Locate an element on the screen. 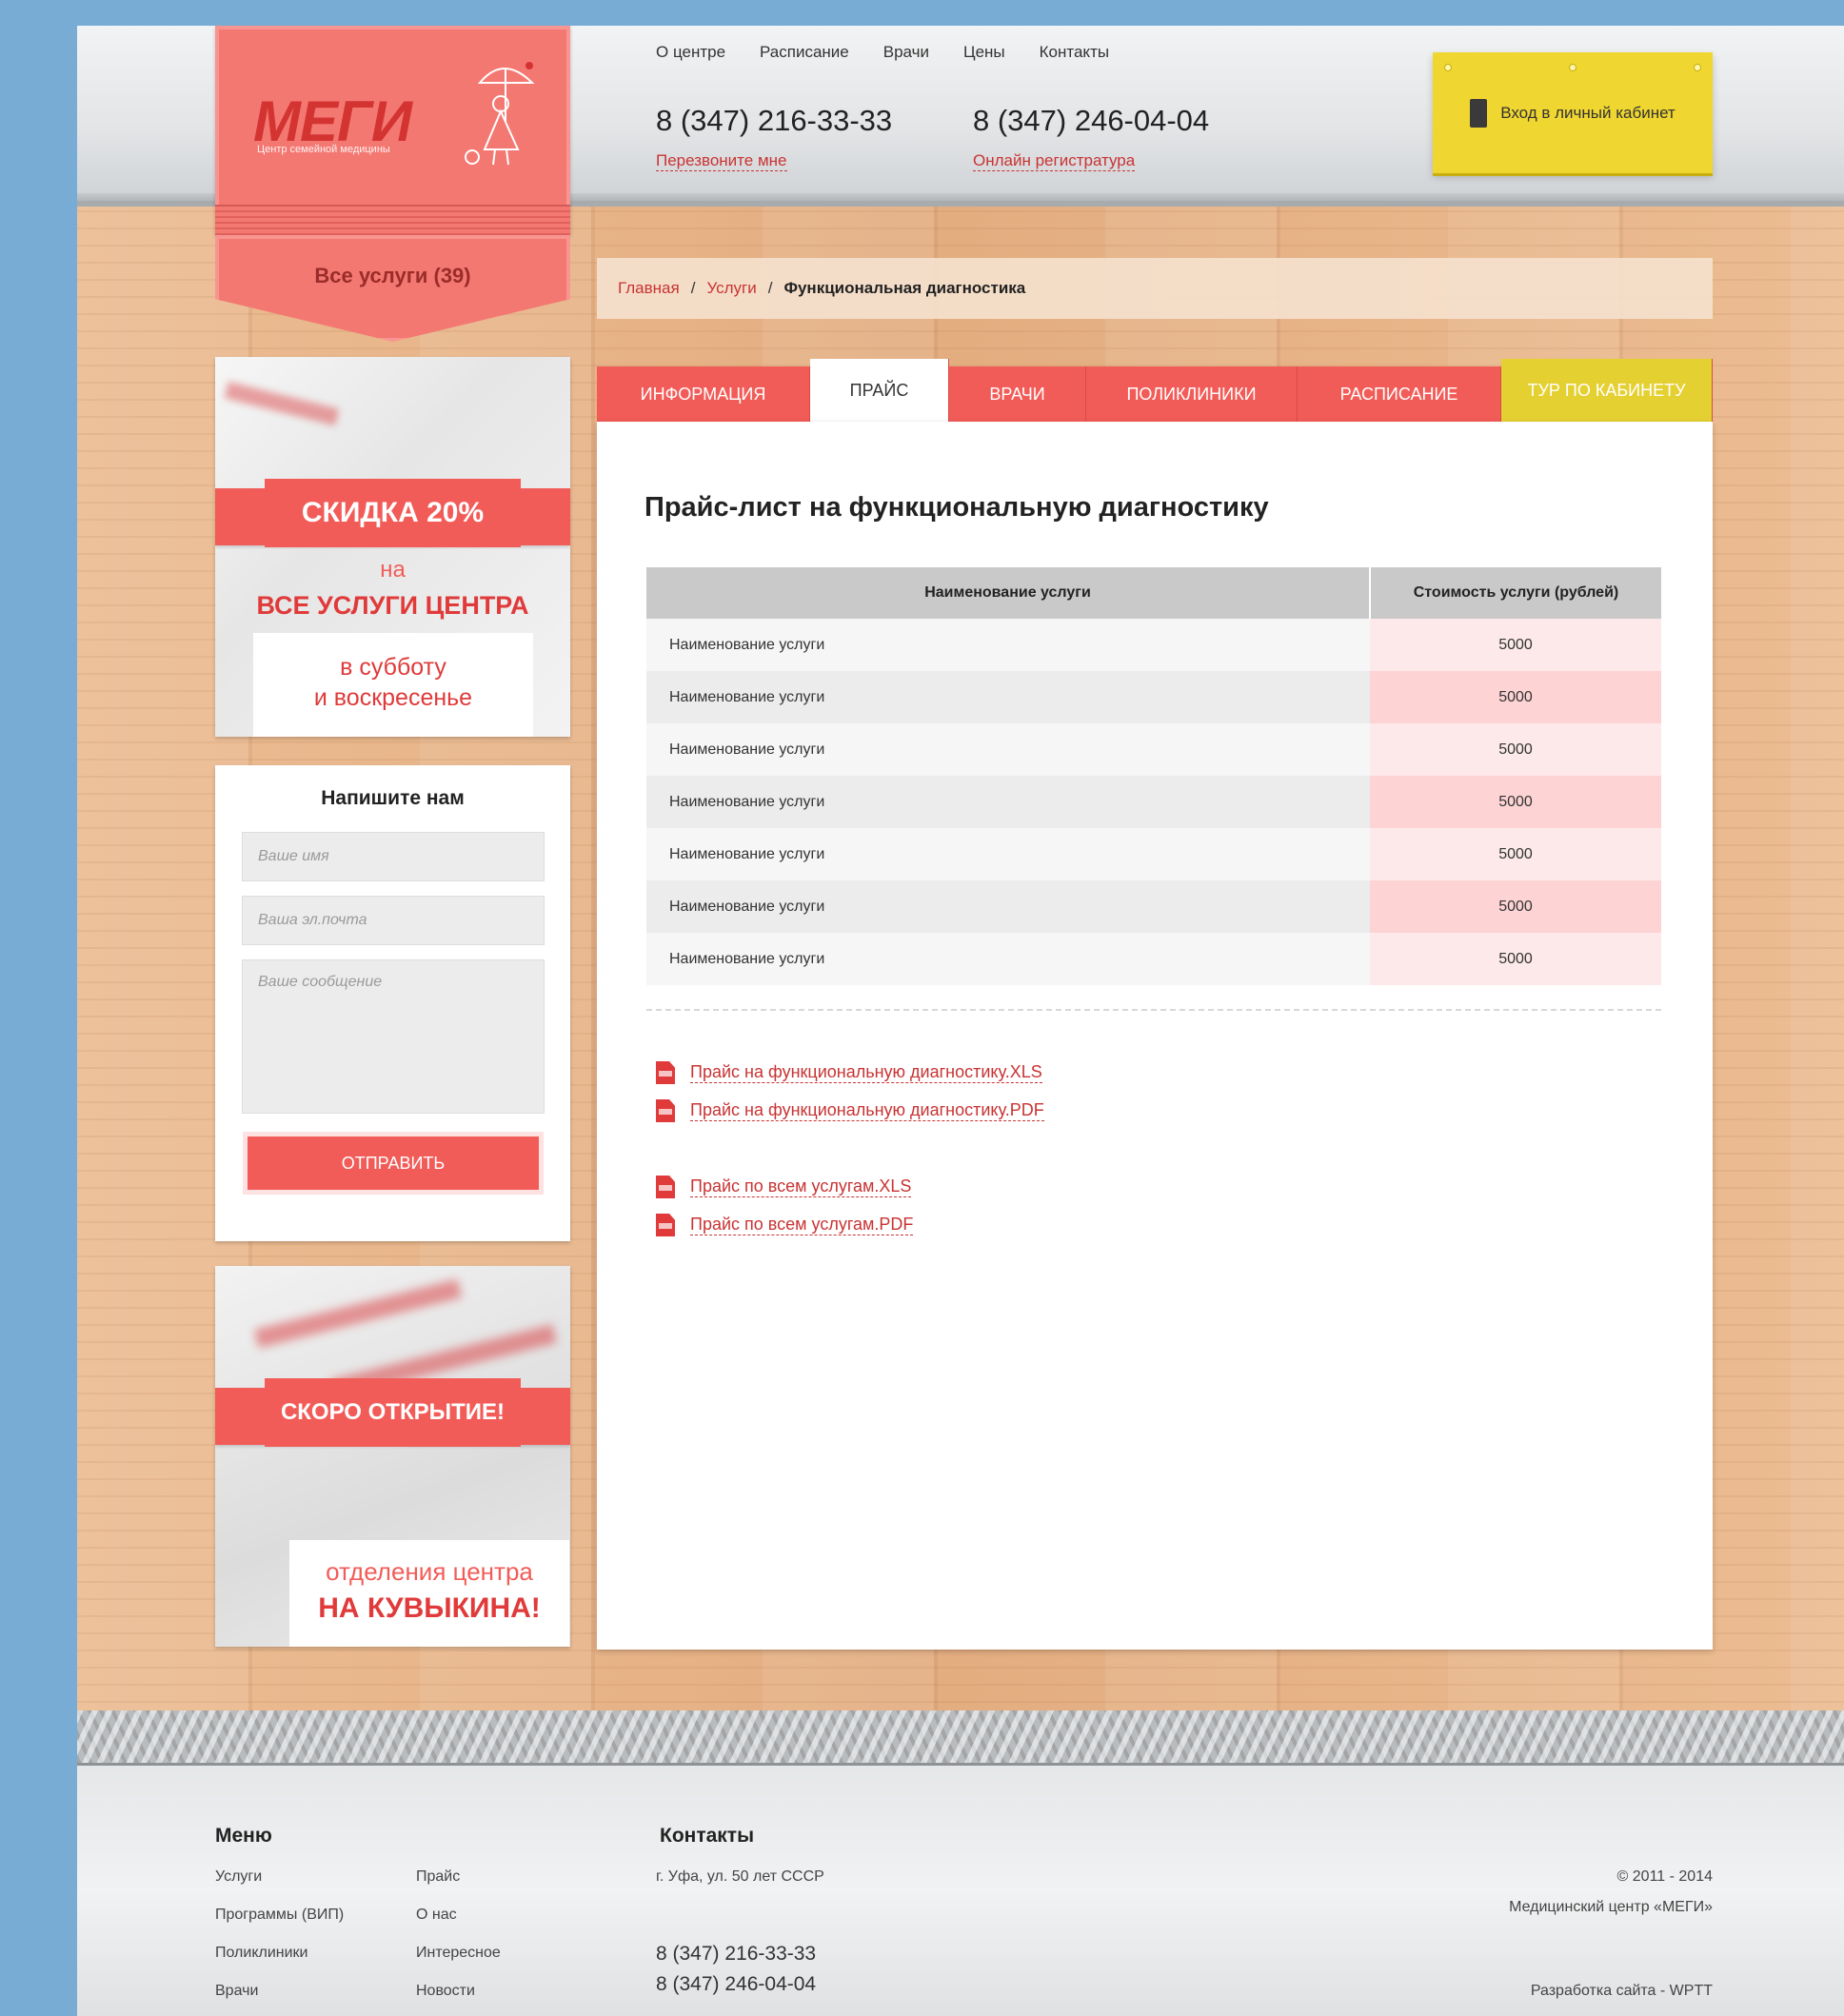 This screenshot has height=2016, width=1844. opening-headline: СКОРО ОТКРЫТИЕ! is located at coordinates (393, 1412).